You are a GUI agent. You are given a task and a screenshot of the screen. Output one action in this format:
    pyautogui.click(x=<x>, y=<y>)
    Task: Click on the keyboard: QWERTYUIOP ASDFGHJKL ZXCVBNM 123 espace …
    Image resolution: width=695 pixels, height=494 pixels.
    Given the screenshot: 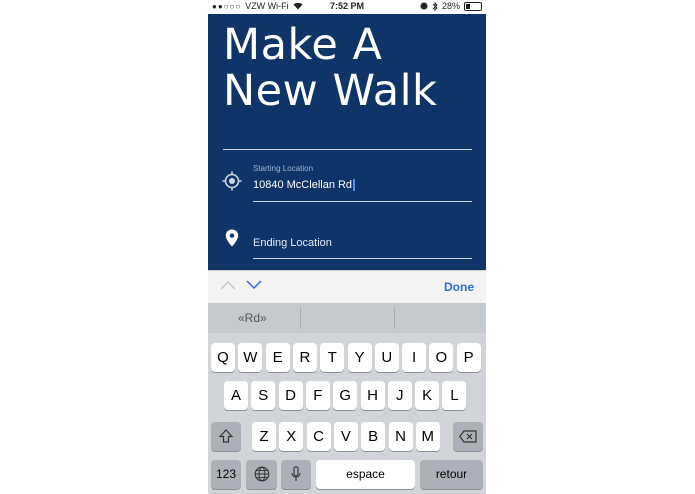 What is the action you would take?
    pyautogui.click(x=347, y=413)
    